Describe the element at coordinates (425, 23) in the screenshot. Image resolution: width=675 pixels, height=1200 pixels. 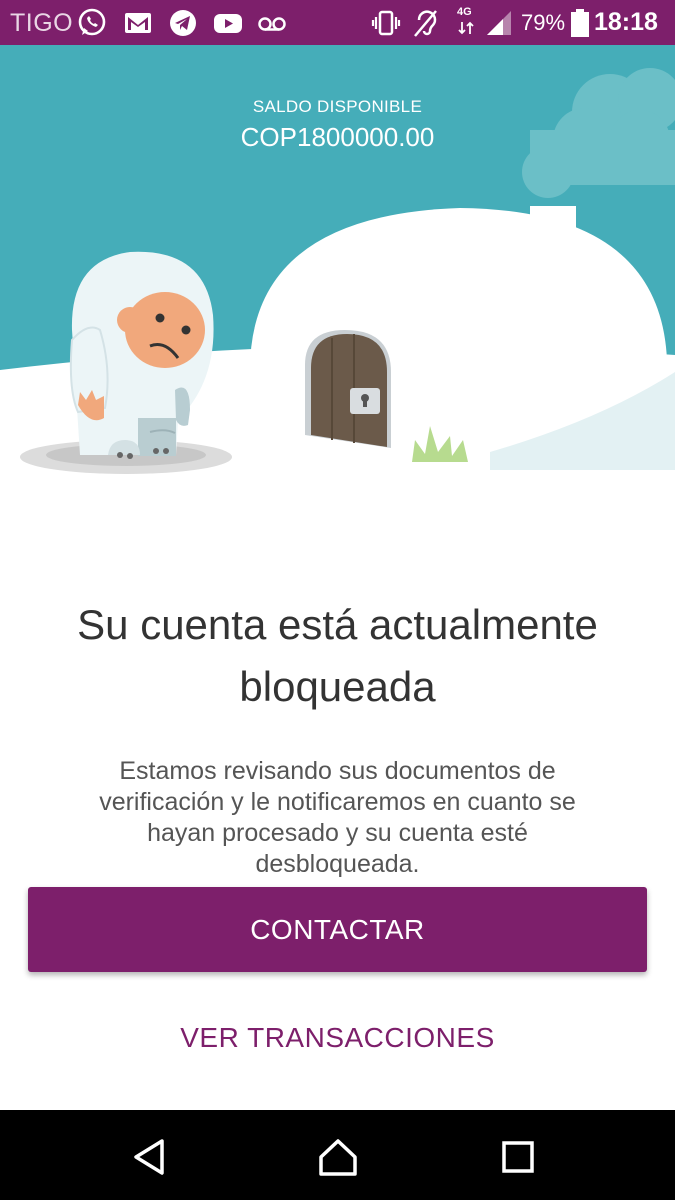
I see `hearing-aid-icon` at that location.